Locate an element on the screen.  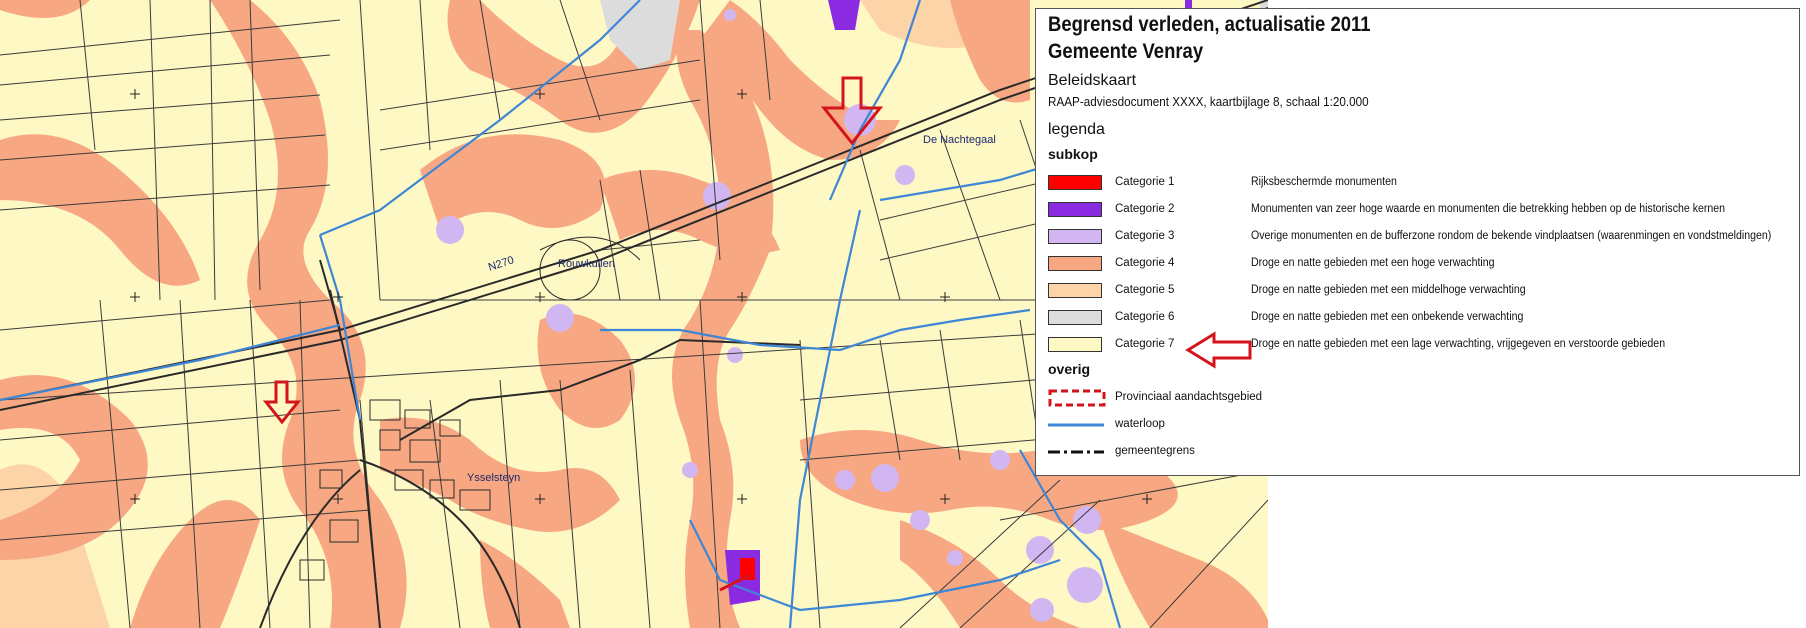
category-label: Categorie 1 is located at coordinates (1145, 182).